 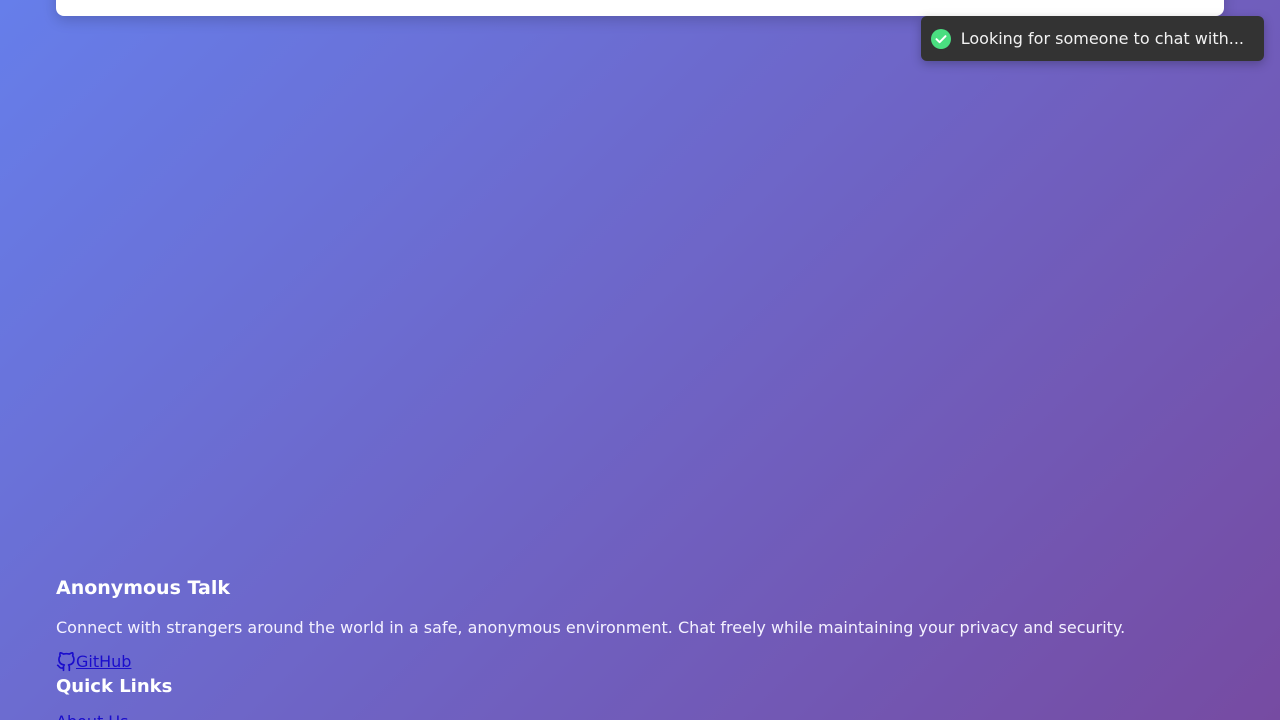 I want to click on github-link: GitHub, so click(x=93, y=662).